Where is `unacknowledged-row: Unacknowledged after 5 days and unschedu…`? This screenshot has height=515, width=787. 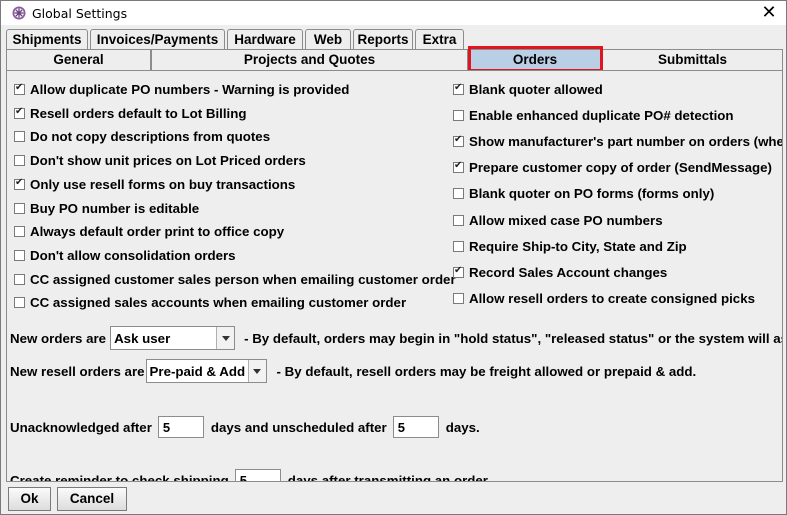 unacknowledged-row: Unacknowledged after 5 days and unschedu… is located at coordinates (245, 427).